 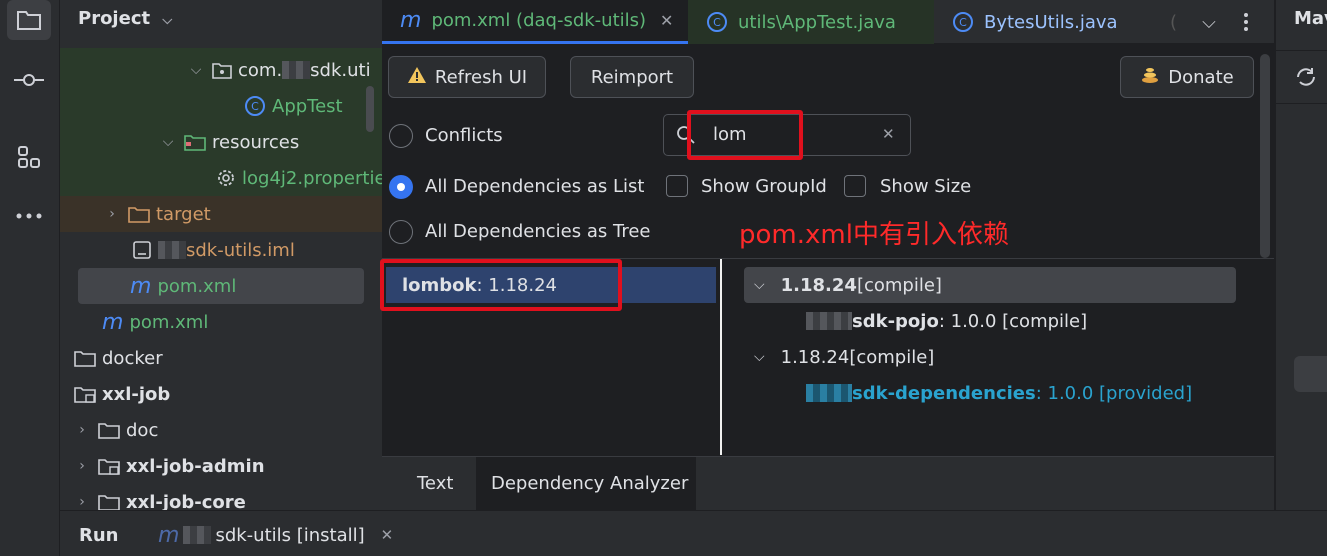 I want to click on tab-pom-xml: m pom.xml (daq-sdk-utils) ✕, so click(x=535, y=22).